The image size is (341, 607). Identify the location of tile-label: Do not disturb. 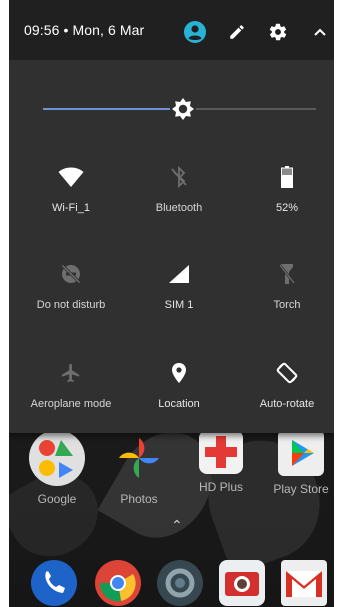
(71, 305).